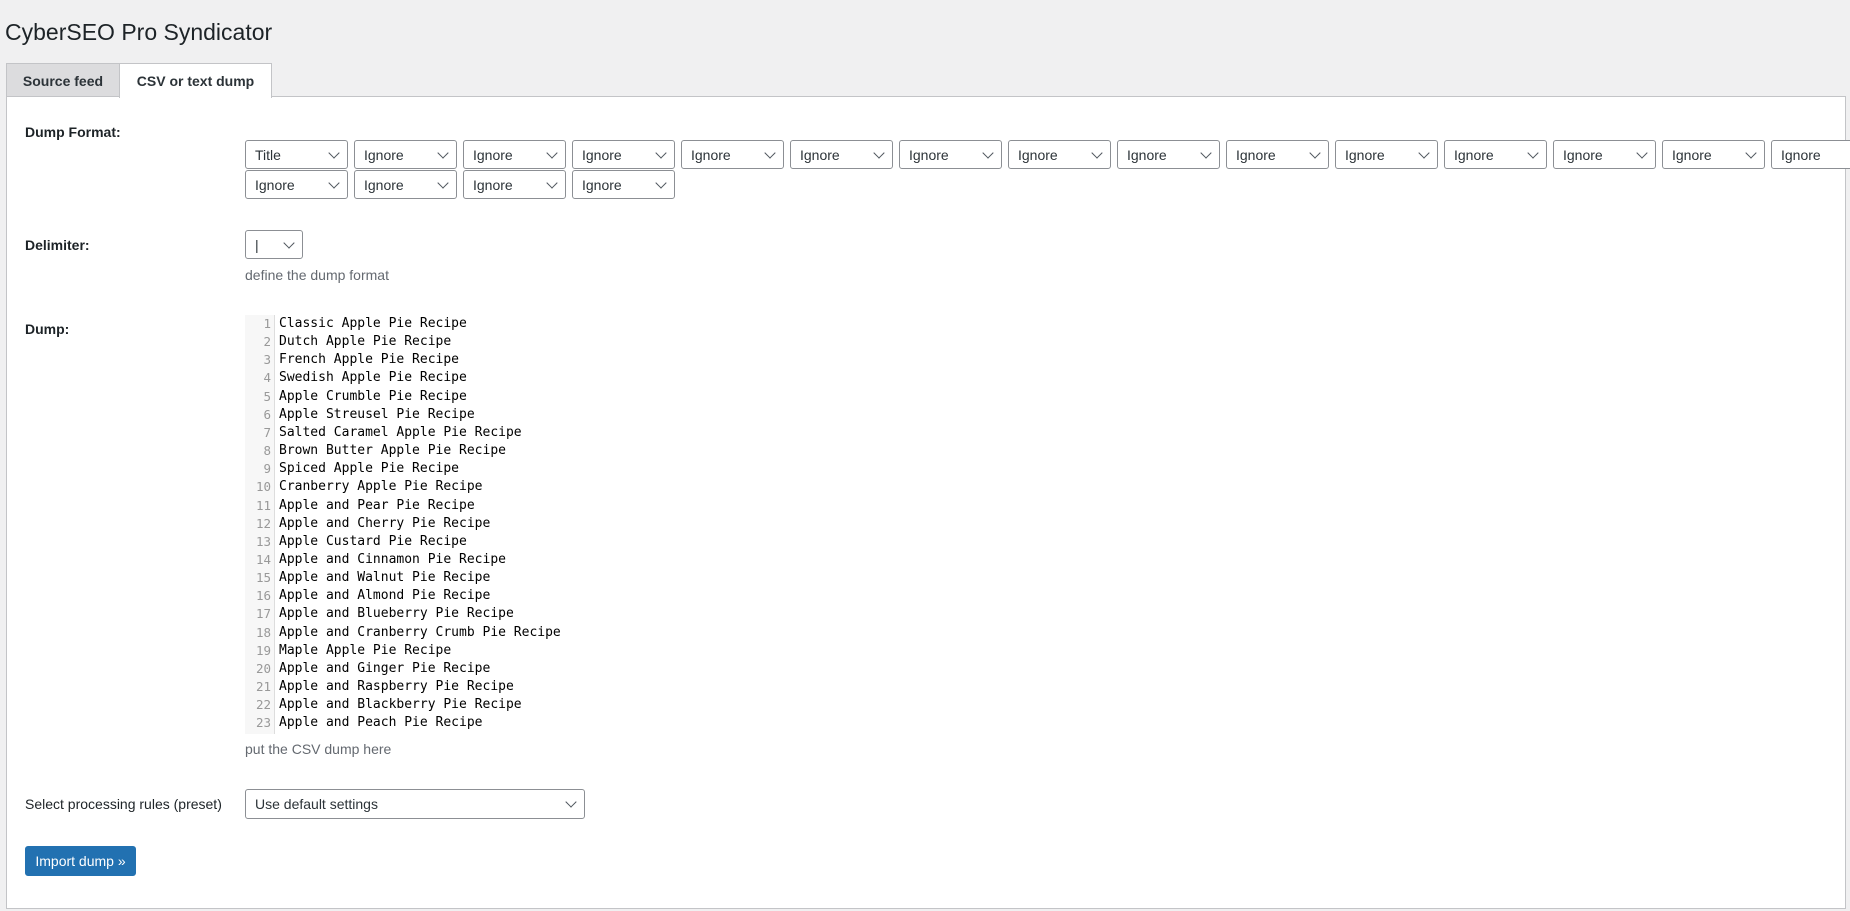 Image resolution: width=1850 pixels, height=911 pixels. What do you see at coordinates (381, 487) in the screenshot?
I see `line-text: Cranberry Apple Pie Recipe` at bounding box center [381, 487].